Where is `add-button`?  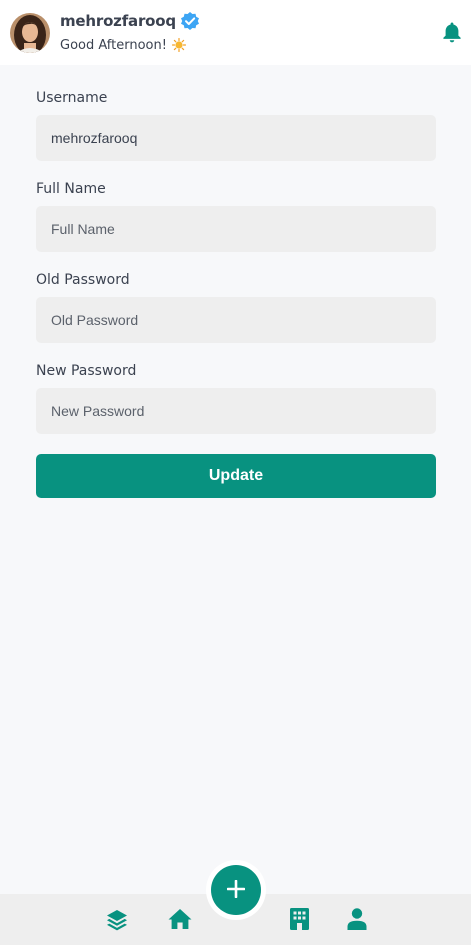 add-button is located at coordinates (236, 890).